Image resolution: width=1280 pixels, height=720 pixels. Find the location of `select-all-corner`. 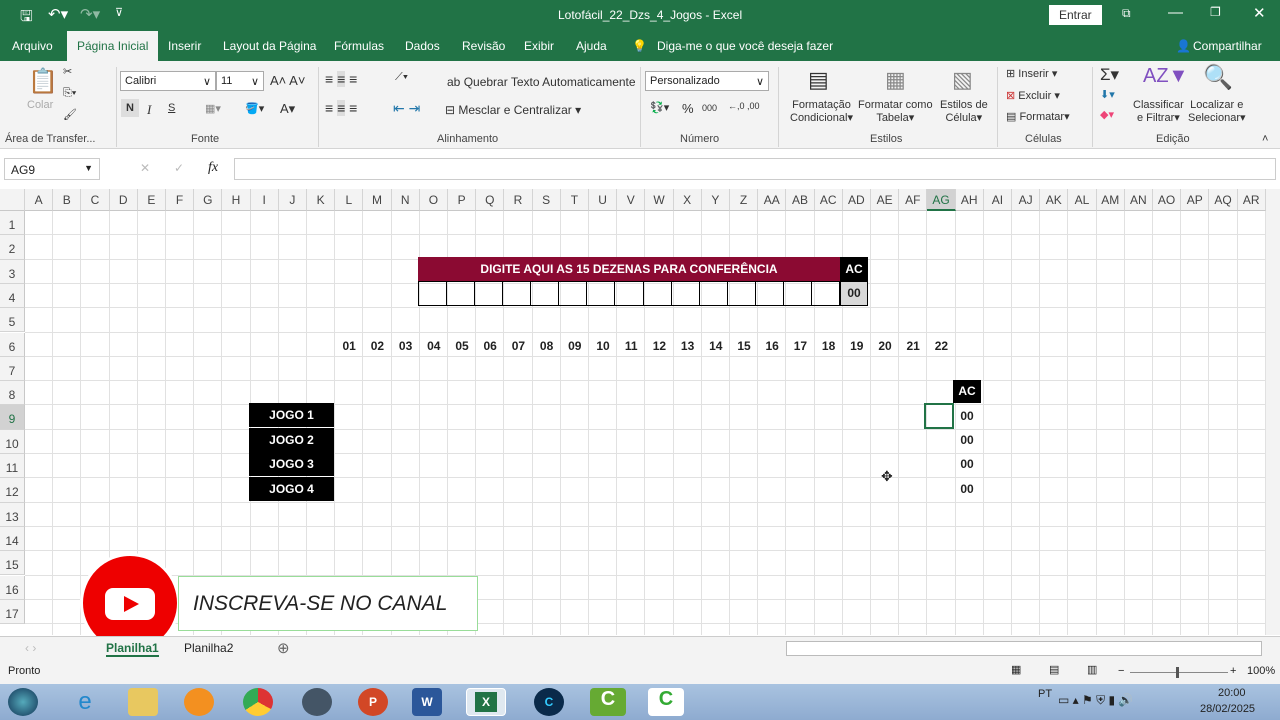

select-all-corner is located at coordinates (12, 200).